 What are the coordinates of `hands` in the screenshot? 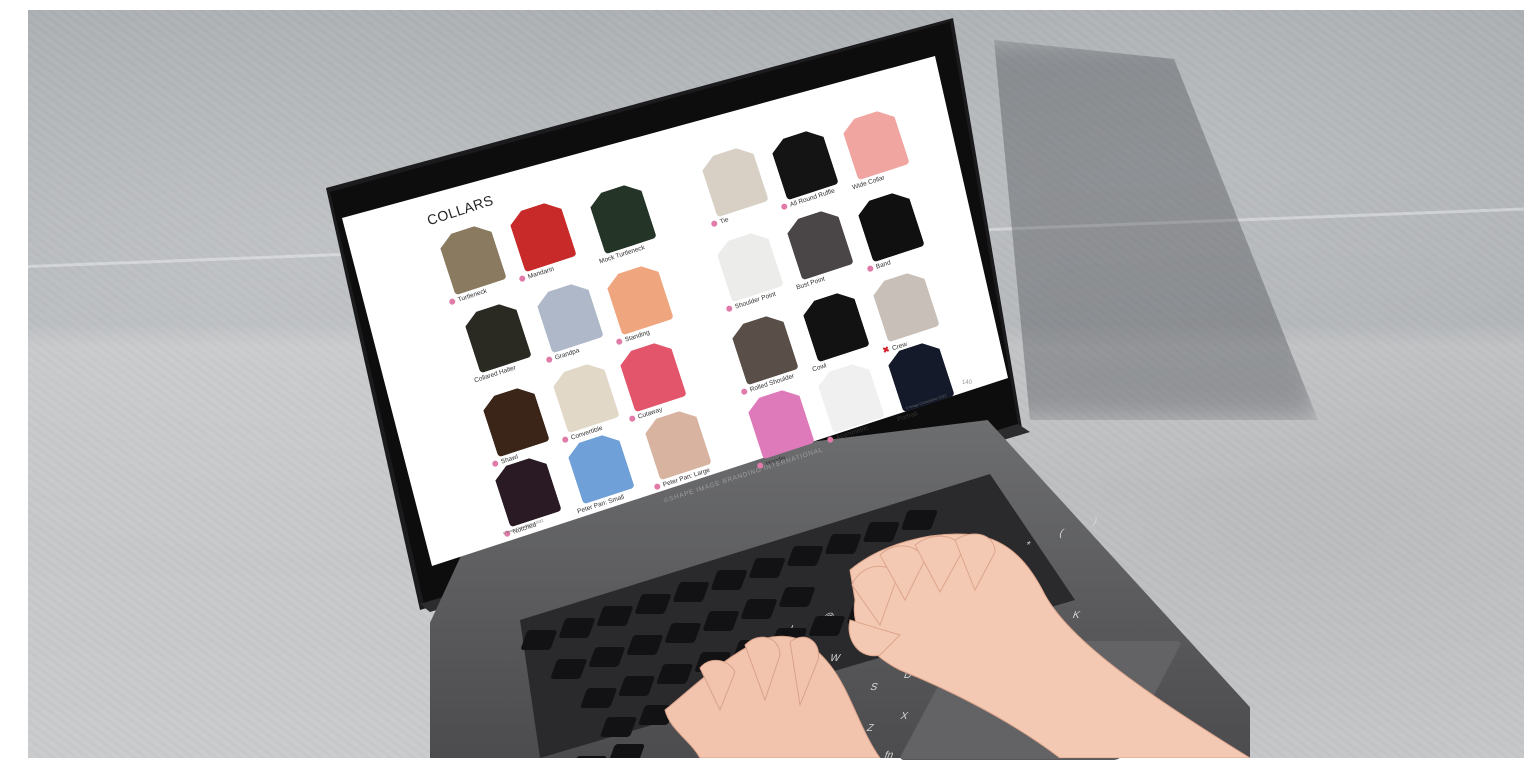 It's located at (957, 645).